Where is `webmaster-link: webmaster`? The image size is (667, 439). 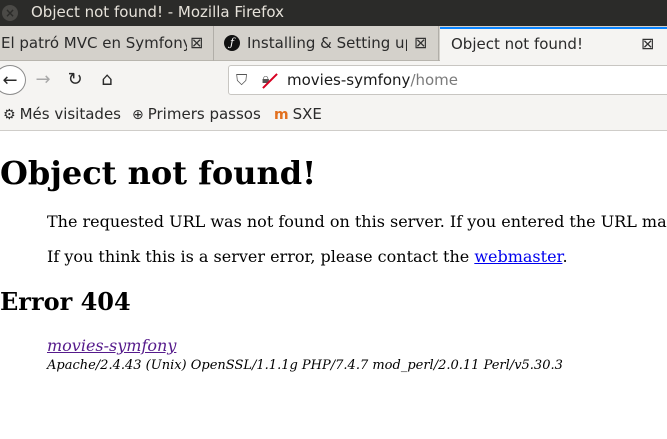
webmaster-link: webmaster is located at coordinates (518, 256).